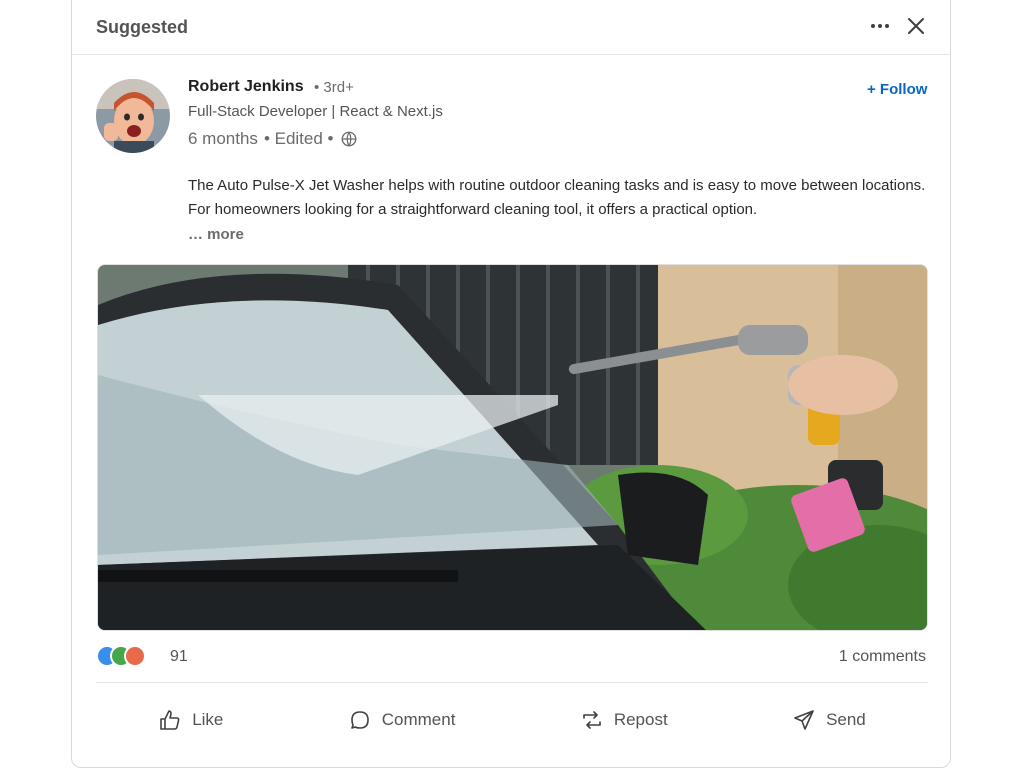  What do you see at coordinates (246, 87) in the screenshot?
I see `author-name: Robert Jenkins` at bounding box center [246, 87].